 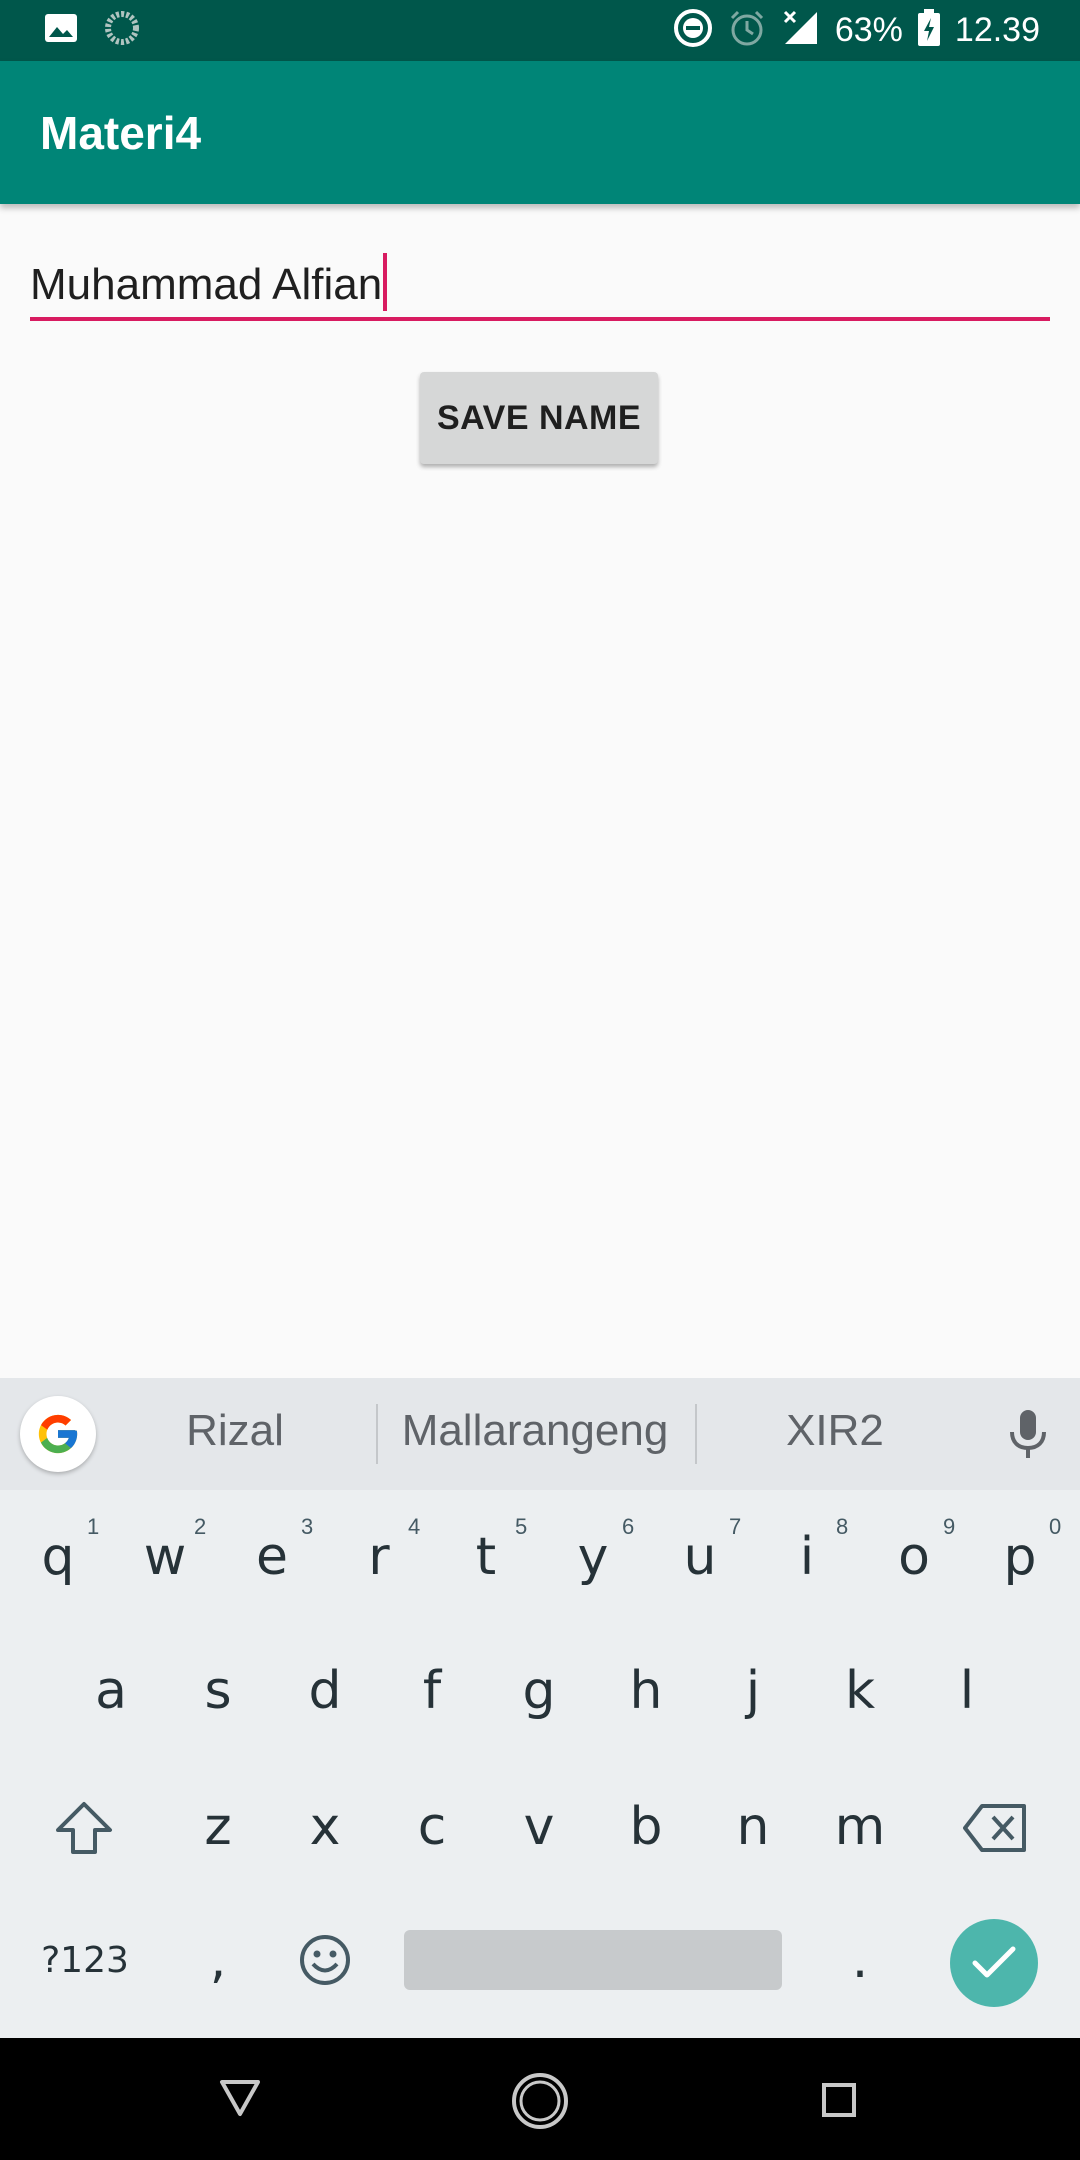 What do you see at coordinates (539, 418) in the screenshot?
I see `save-name-button: SAVE NAME` at bounding box center [539, 418].